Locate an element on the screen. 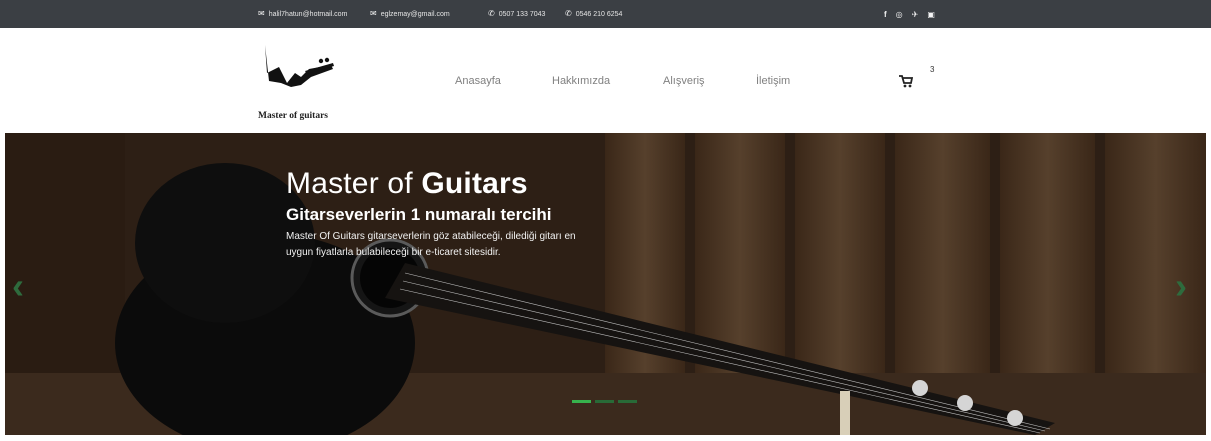 The height and width of the screenshot is (441, 1211). guitar-logo-icon is located at coordinates (299, 66).